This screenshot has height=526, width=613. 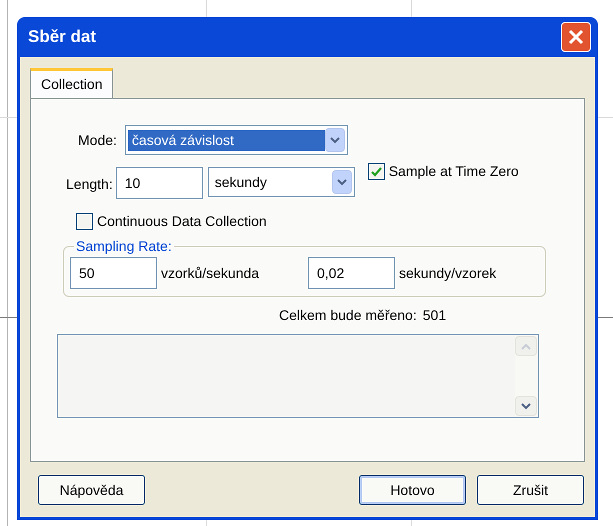 What do you see at coordinates (62, 37) in the screenshot?
I see `window-title: Sběr dat` at bounding box center [62, 37].